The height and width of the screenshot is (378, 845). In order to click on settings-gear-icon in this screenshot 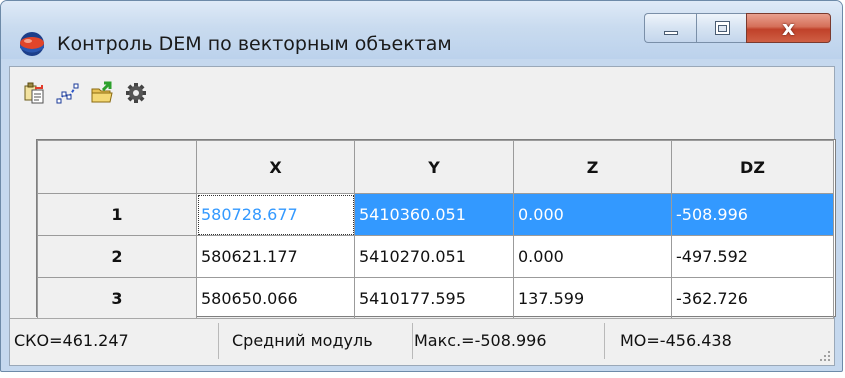, I will do `click(136, 93)`.